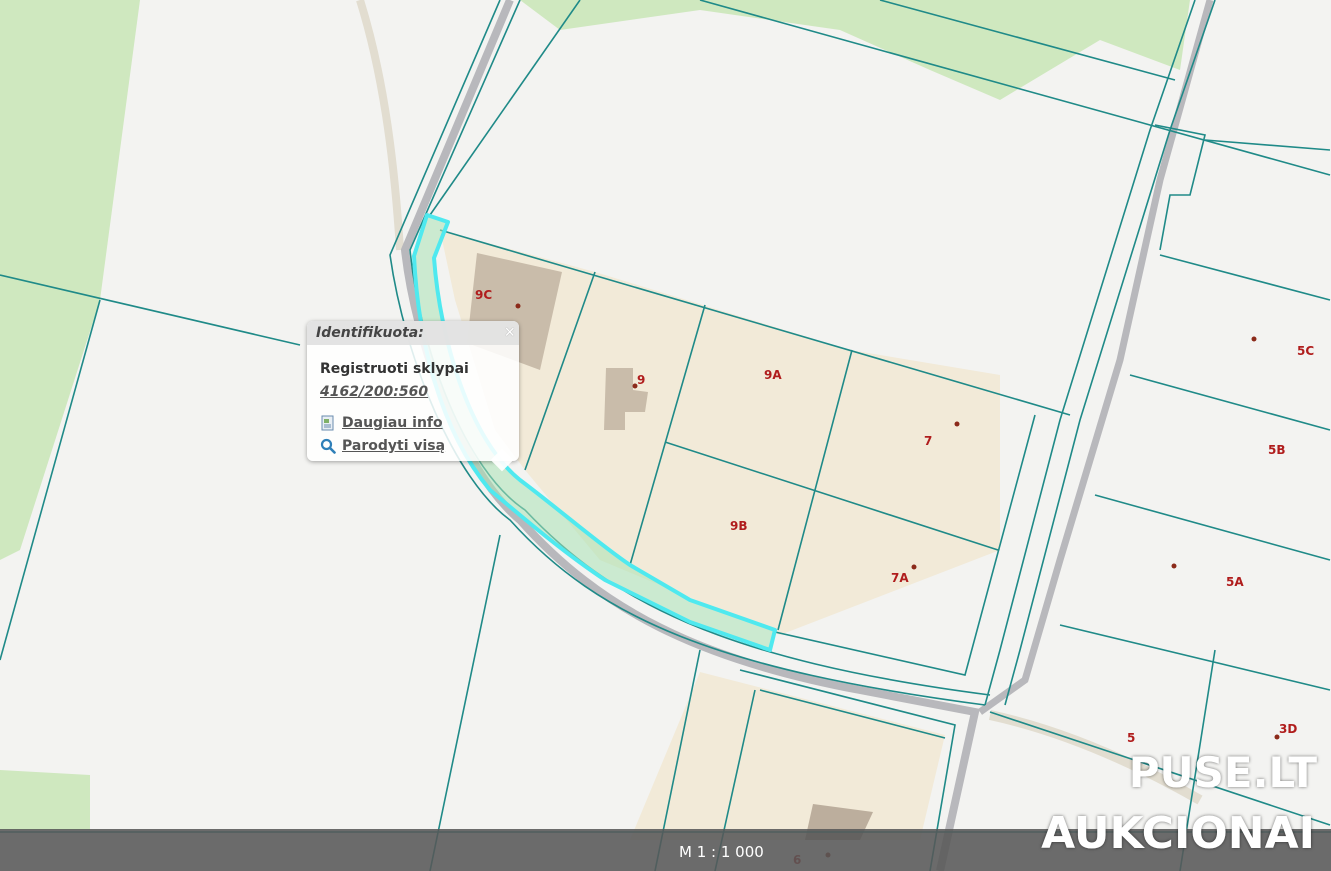 The width and height of the screenshot is (1331, 871). Describe the element at coordinates (327, 423) in the screenshot. I see `document-icon` at that location.